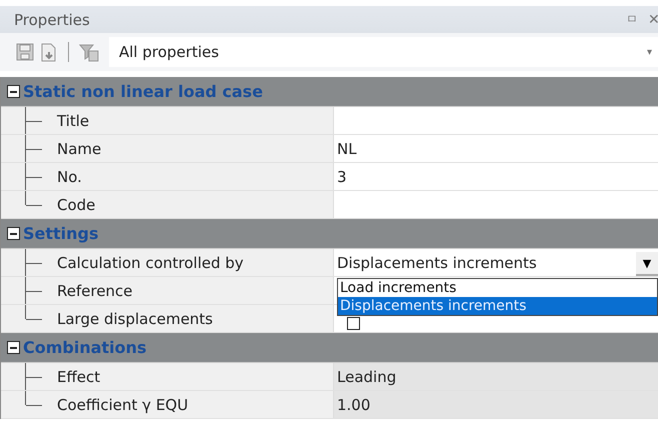  I want to click on property-value: Displacements increments, so click(437, 263).